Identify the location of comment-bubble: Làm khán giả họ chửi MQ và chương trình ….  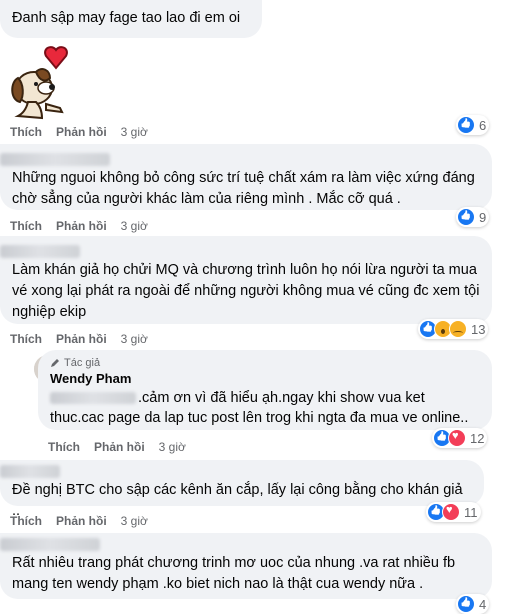
(246, 280).